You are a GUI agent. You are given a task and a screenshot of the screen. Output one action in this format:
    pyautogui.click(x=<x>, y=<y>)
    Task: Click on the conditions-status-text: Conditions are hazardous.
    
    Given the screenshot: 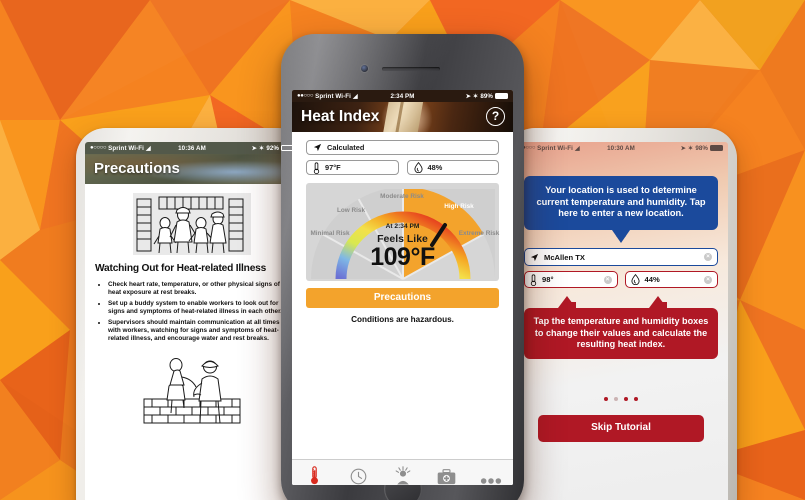 What is the action you would take?
    pyautogui.click(x=402, y=319)
    